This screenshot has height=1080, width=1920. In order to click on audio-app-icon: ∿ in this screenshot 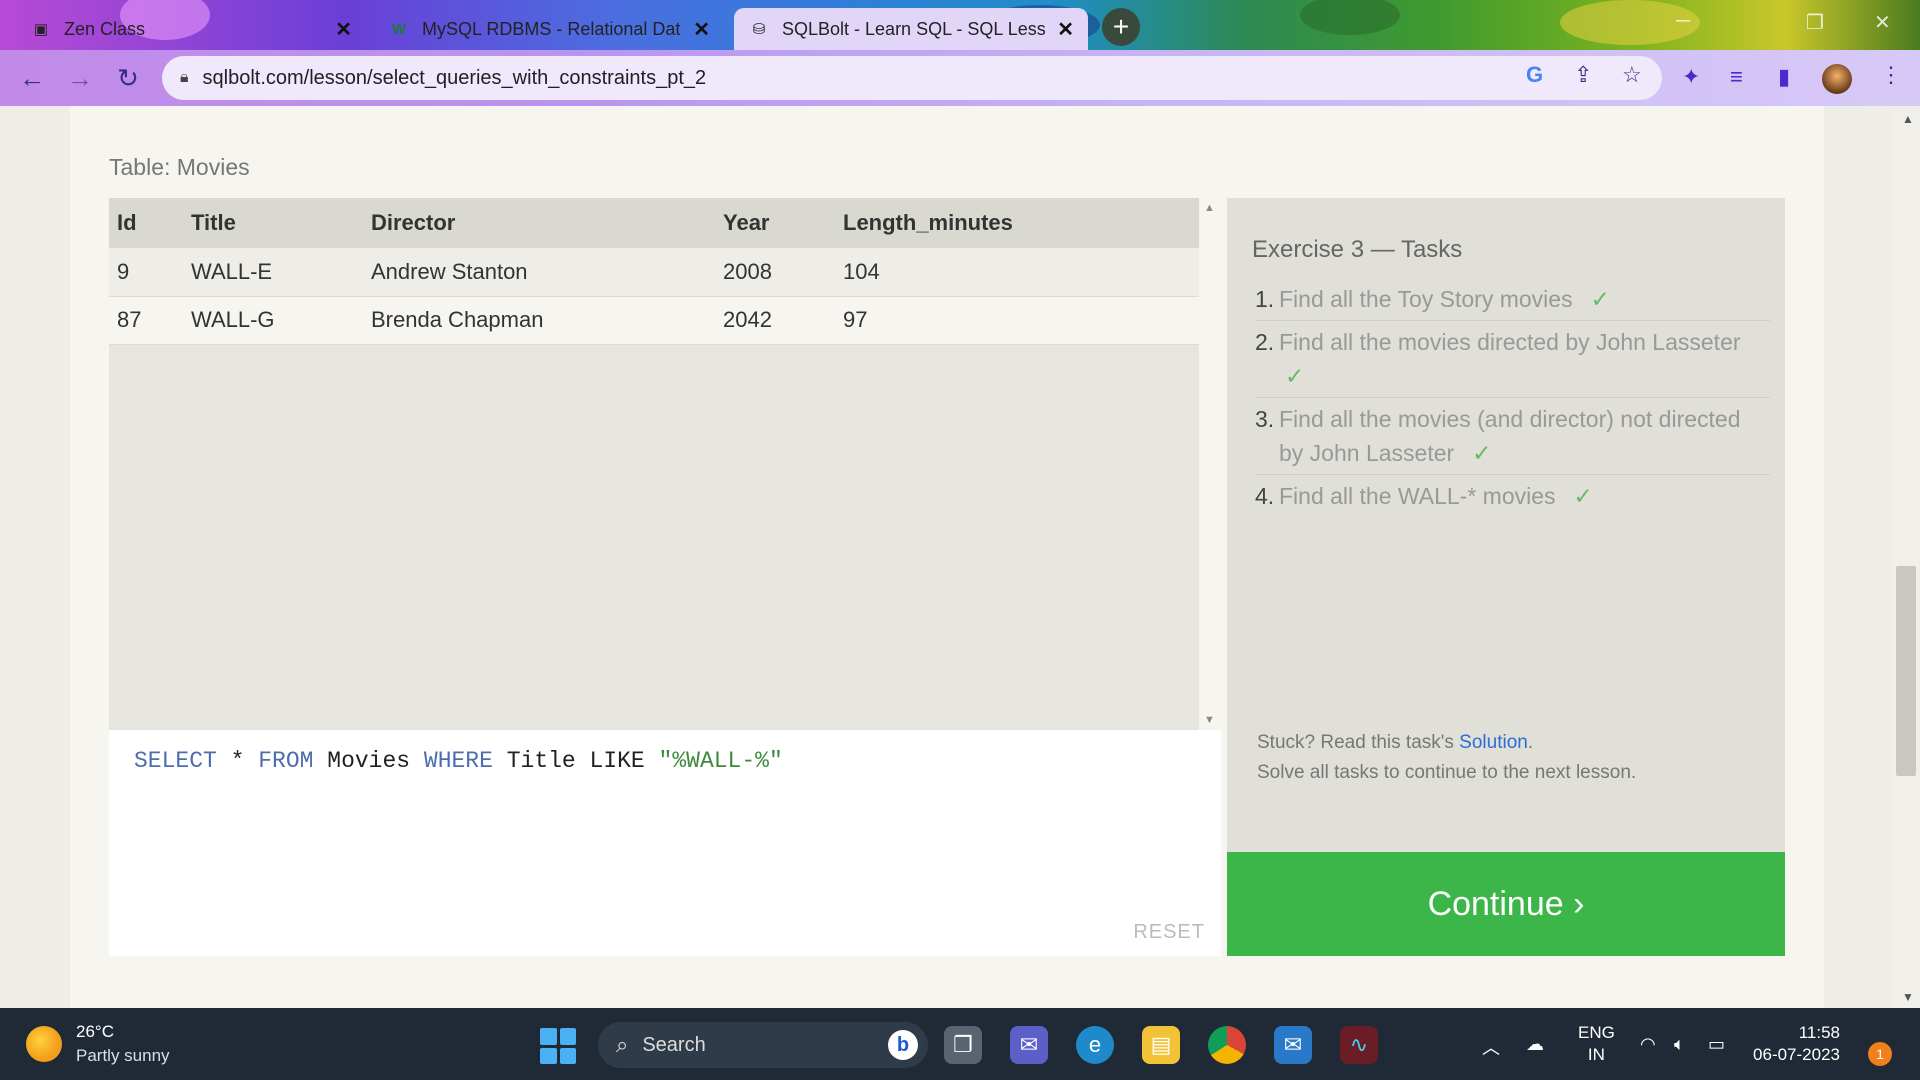, I will do `click(1359, 1045)`.